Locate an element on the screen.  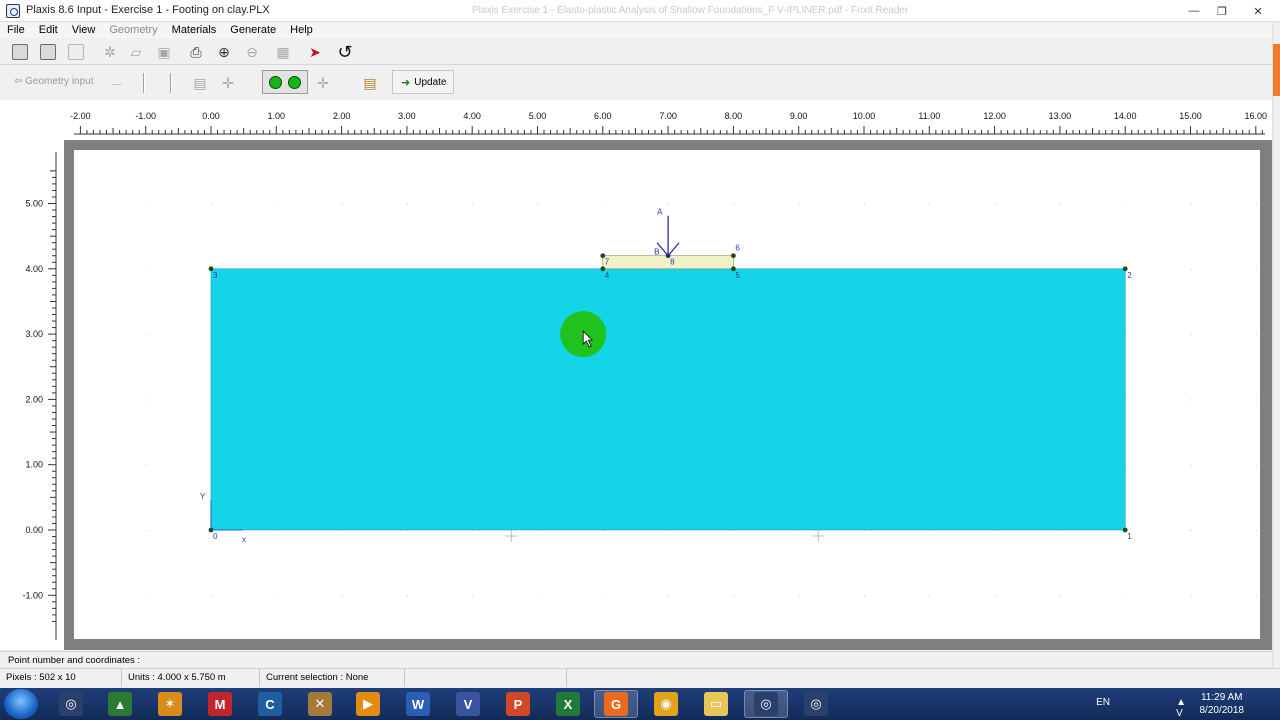
plaxis-app-icon is located at coordinates (13, 11).